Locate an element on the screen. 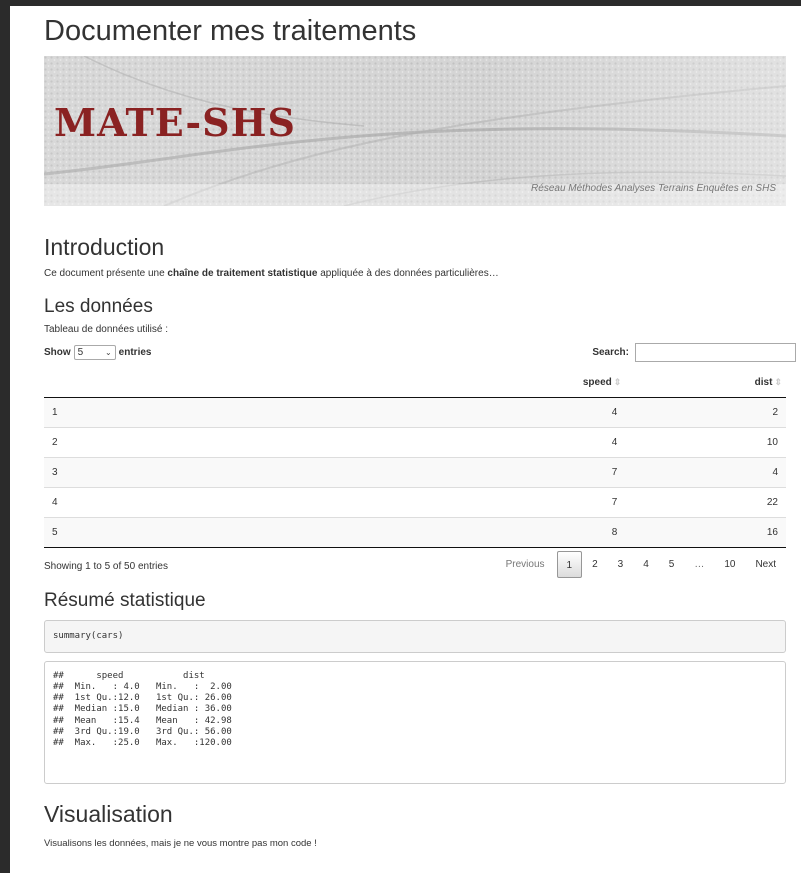 This screenshot has width=801, height=873. table-cell: 22 is located at coordinates (705, 501).